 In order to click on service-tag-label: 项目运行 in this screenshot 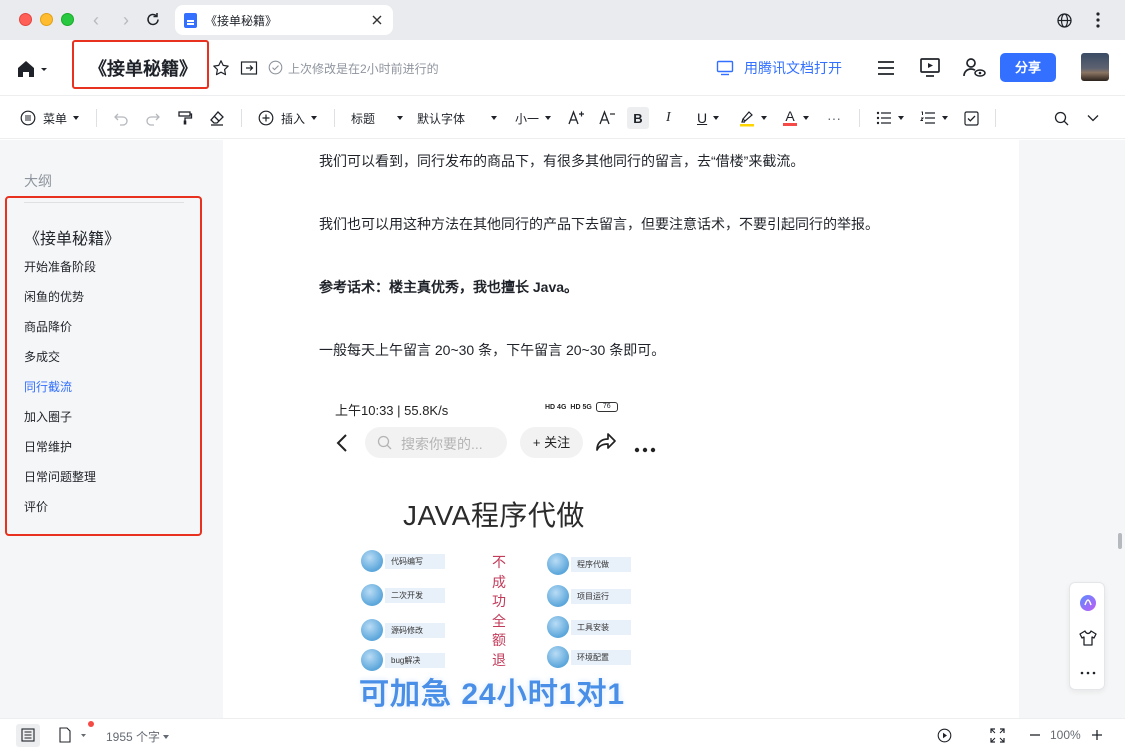, I will do `click(601, 596)`.